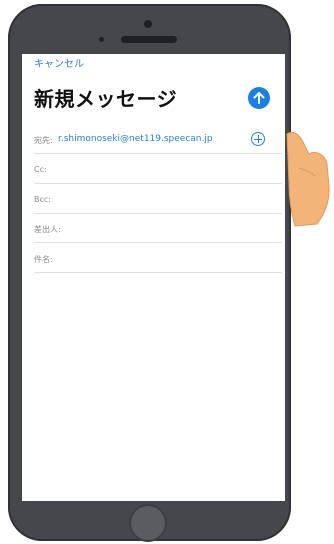  Describe the element at coordinates (43, 140) in the screenshot. I see `to-label: 宛先:` at that location.